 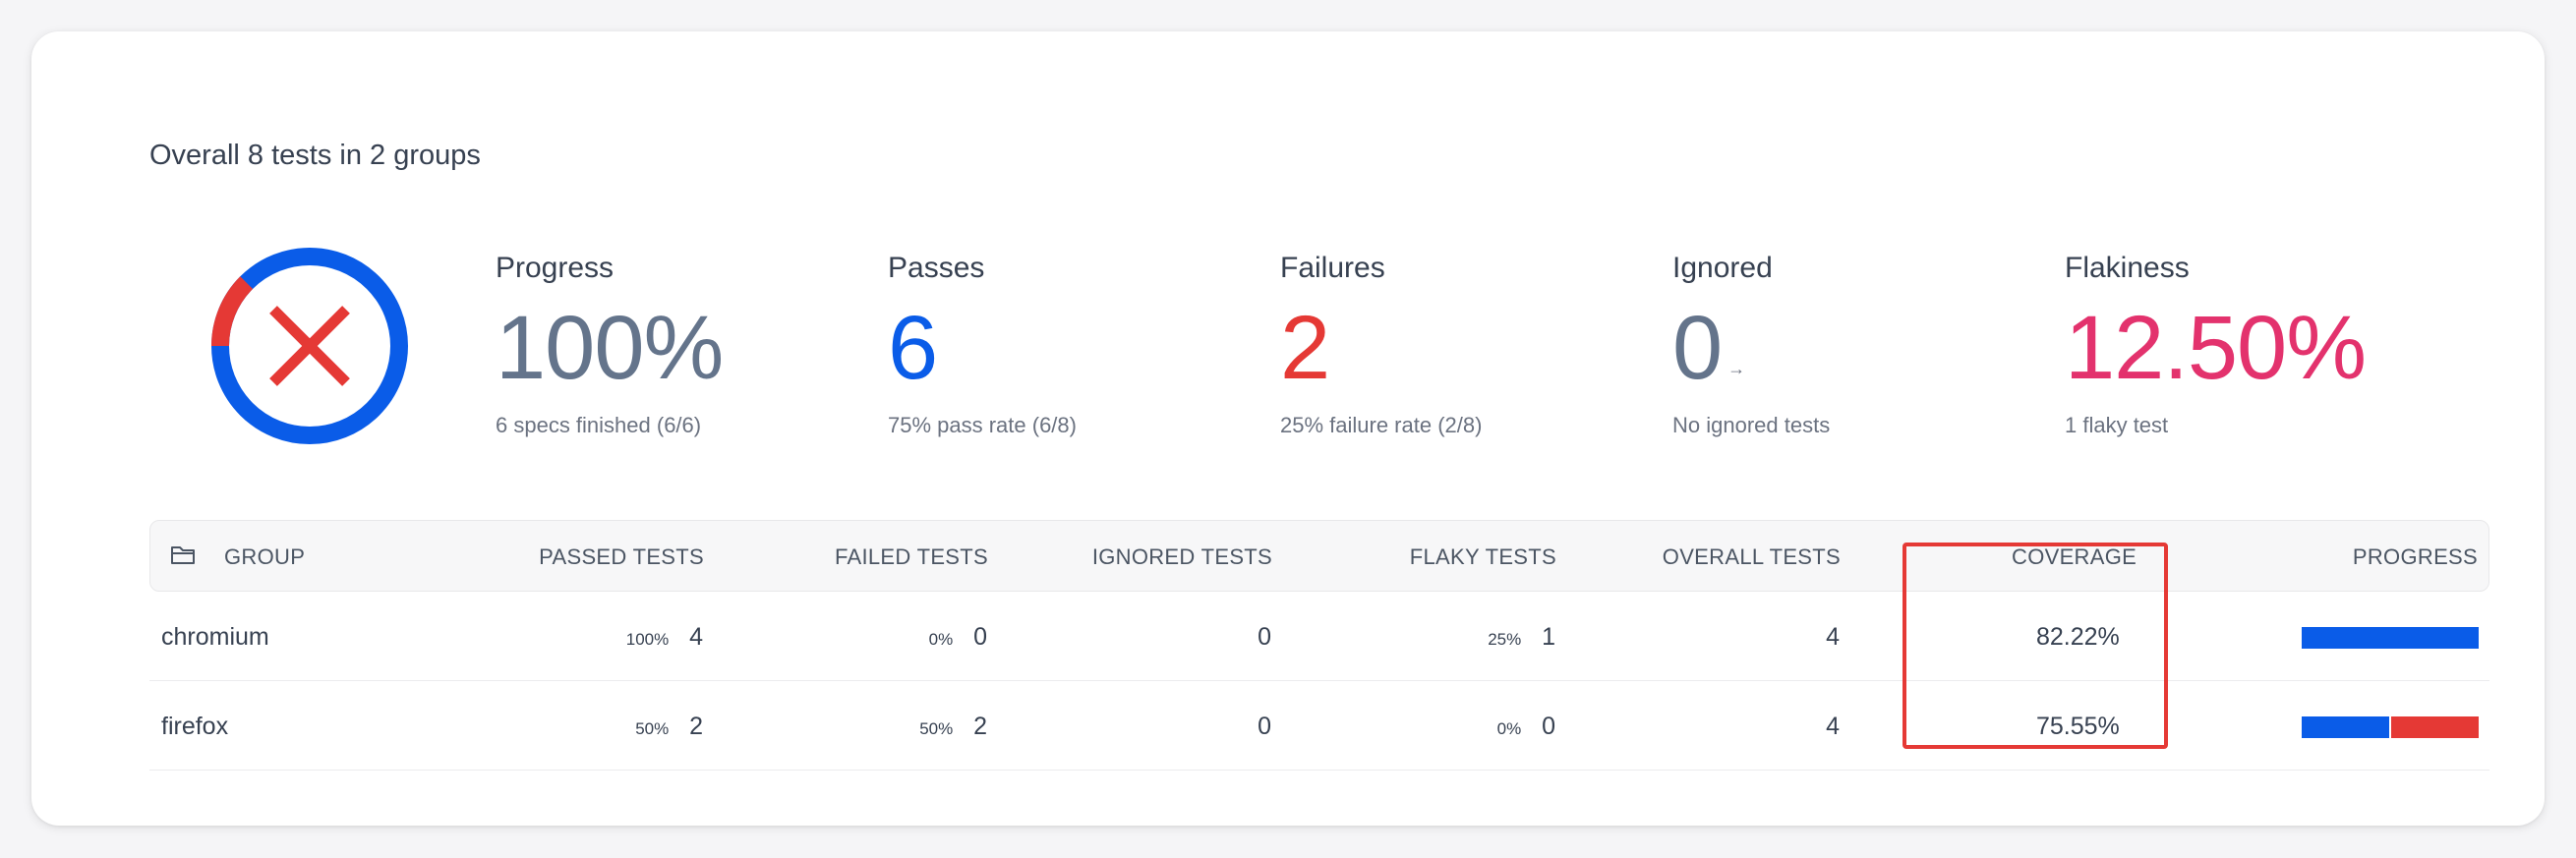 What do you see at coordinates (647, 639) in the screenshot?
I see `passed-percent: 100%` at bounding box center [647, 639].